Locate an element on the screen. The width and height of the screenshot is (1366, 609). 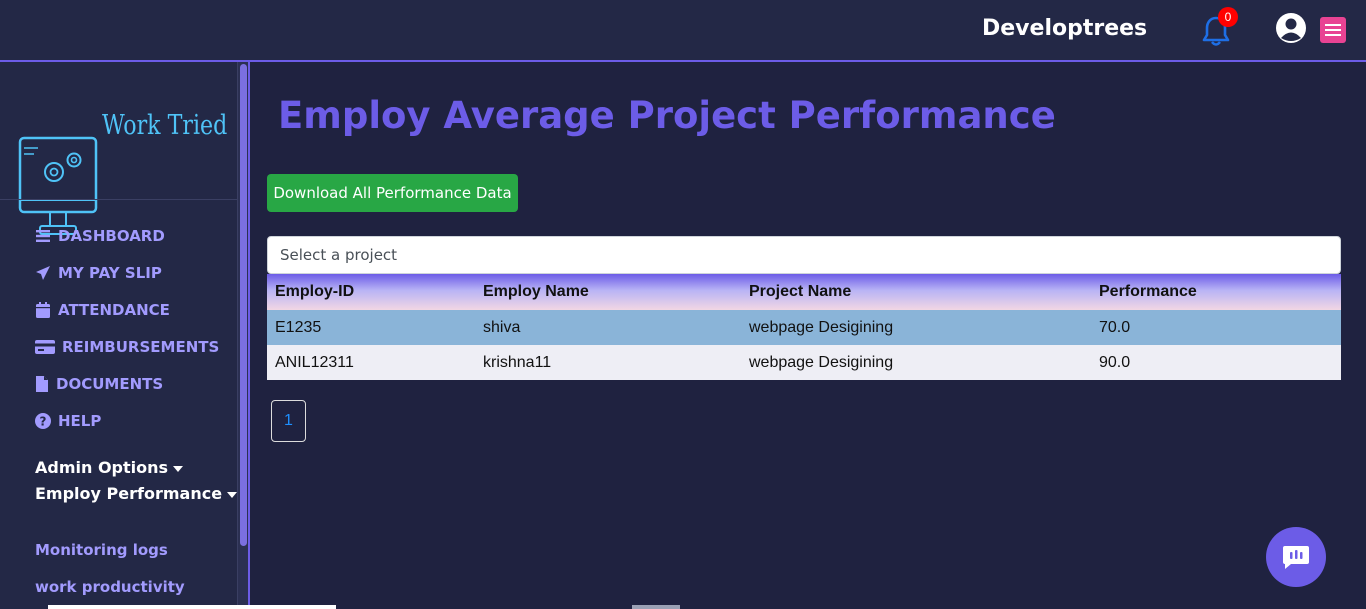
chat-widget-button is located at coordinates (1296, 557).